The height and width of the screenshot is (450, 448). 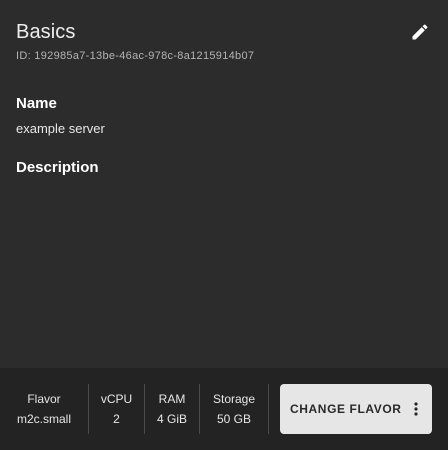 What do you see at coordinates (44, 409) in the screenshot?
I see `flavor-spec: Flavor m2c.small` at bounding box center [44, 409].